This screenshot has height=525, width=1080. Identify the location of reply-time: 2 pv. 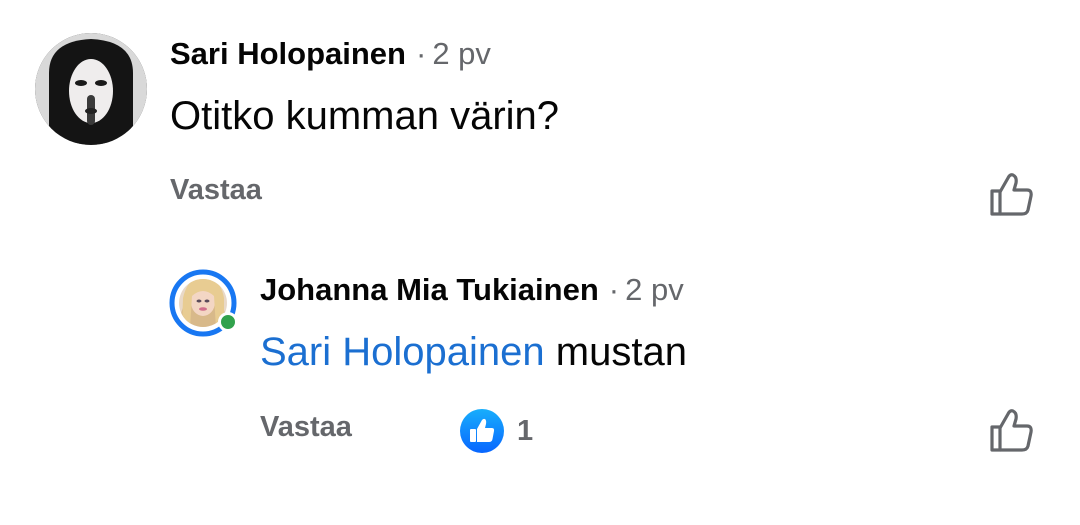
(654, 289).